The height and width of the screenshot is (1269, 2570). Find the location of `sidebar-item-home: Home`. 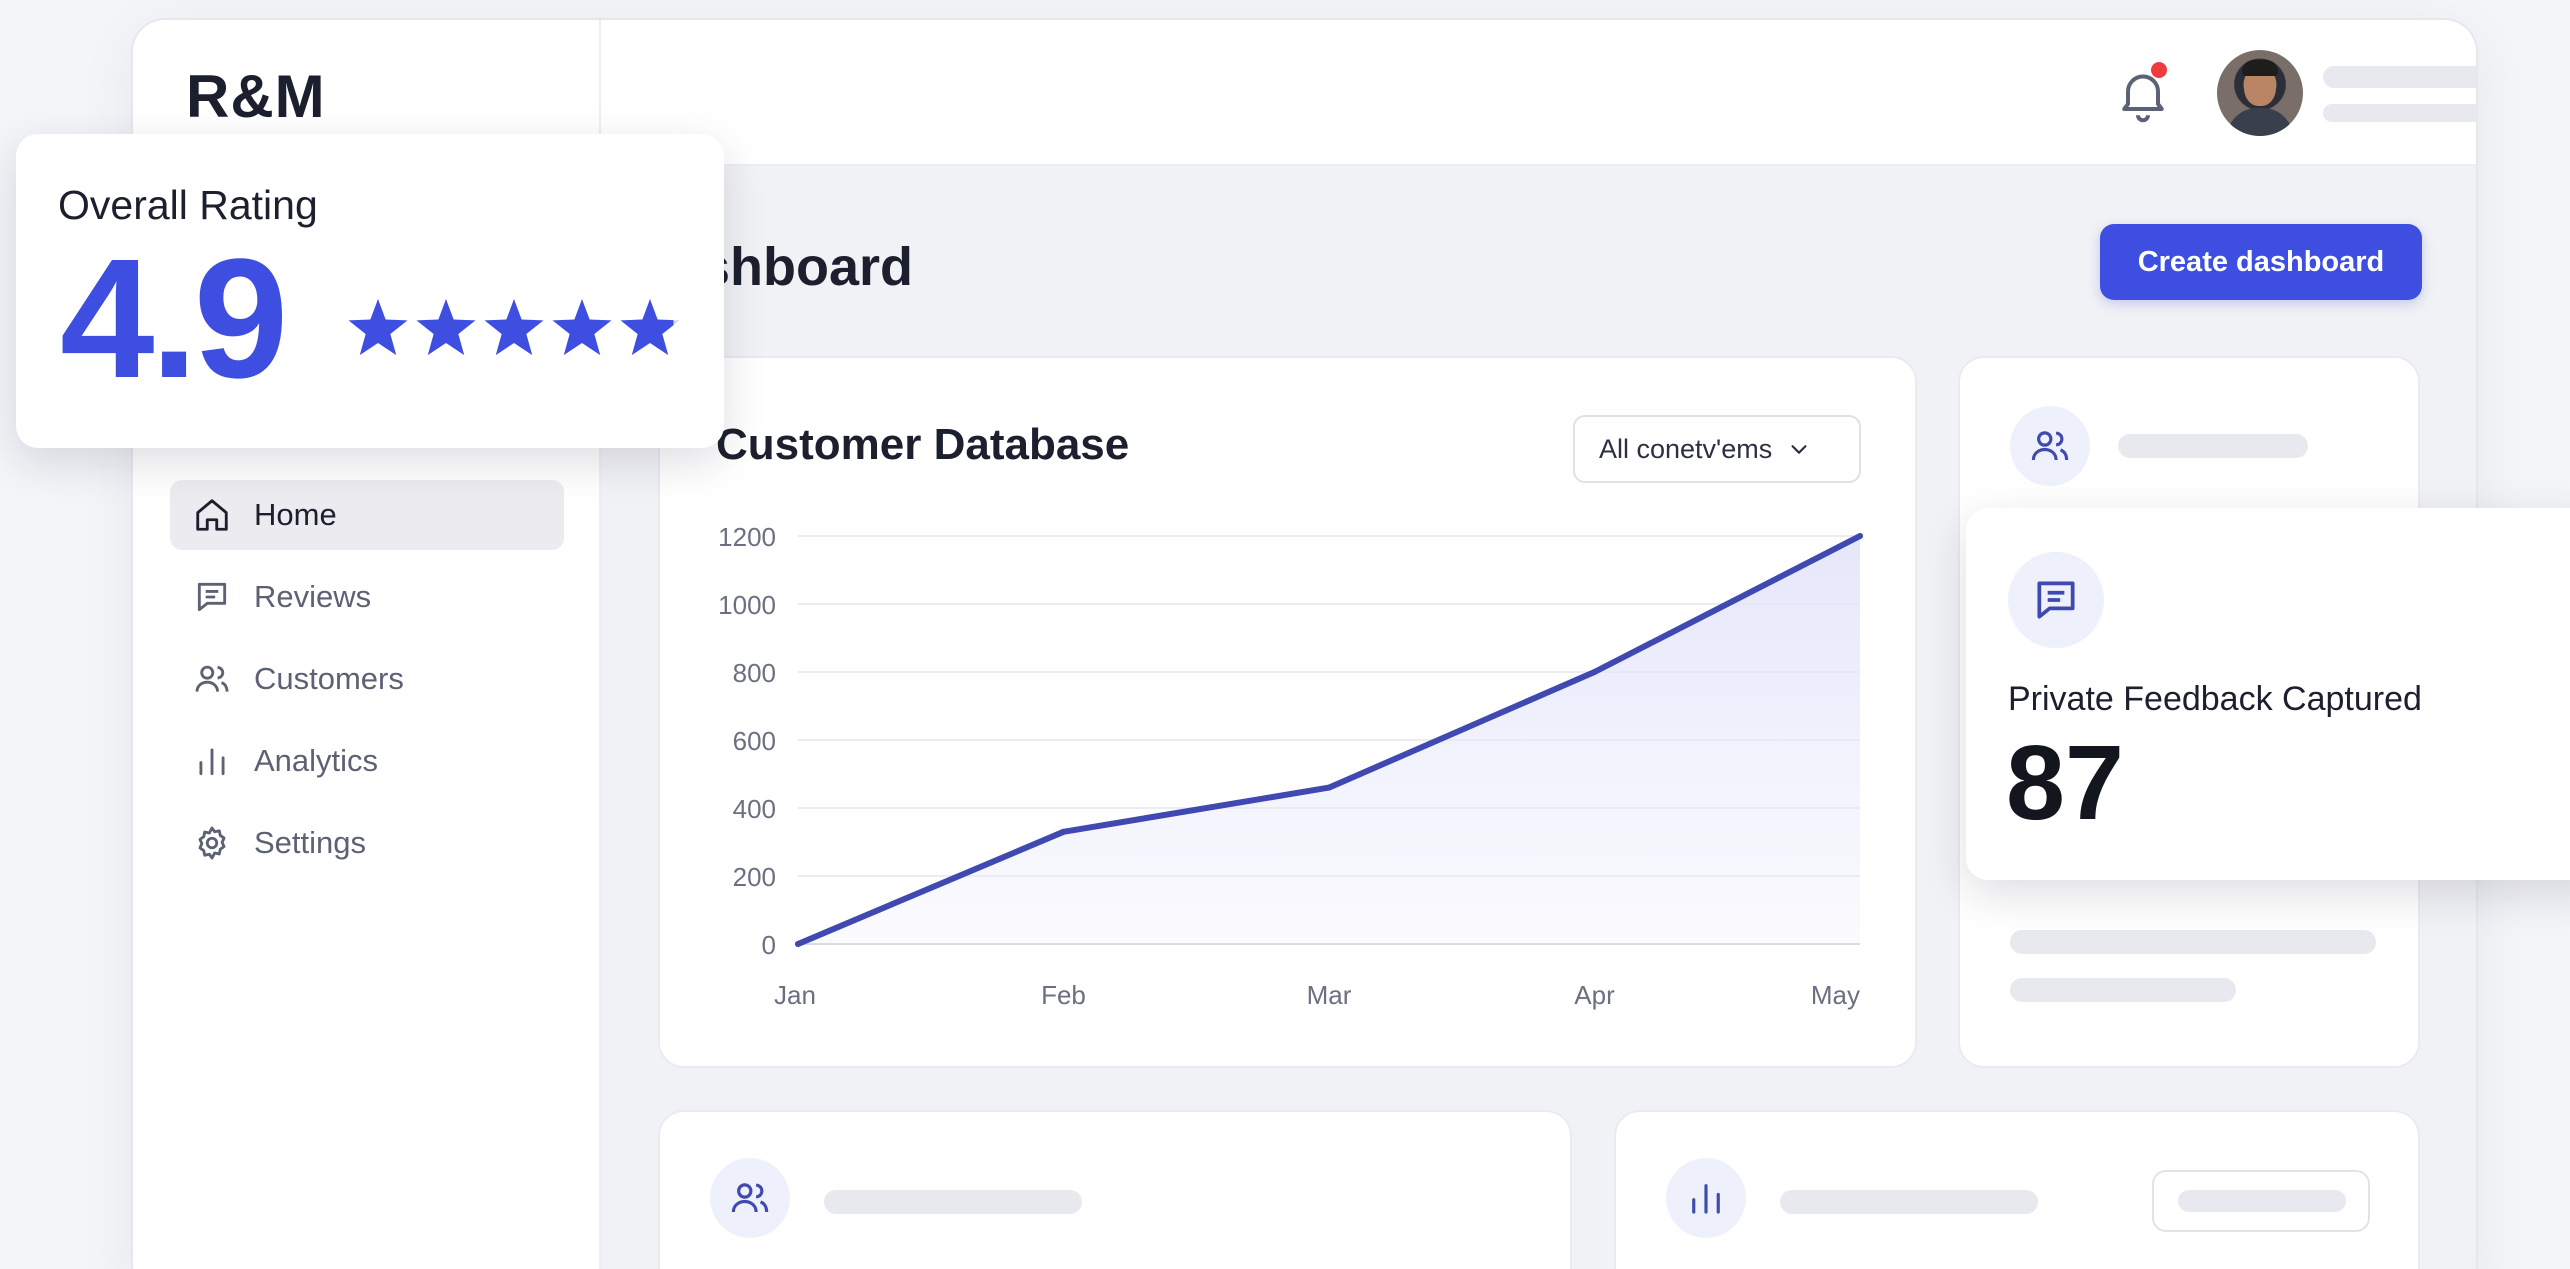

sidebar-item-home: Home is located at coordinates (367, 515).